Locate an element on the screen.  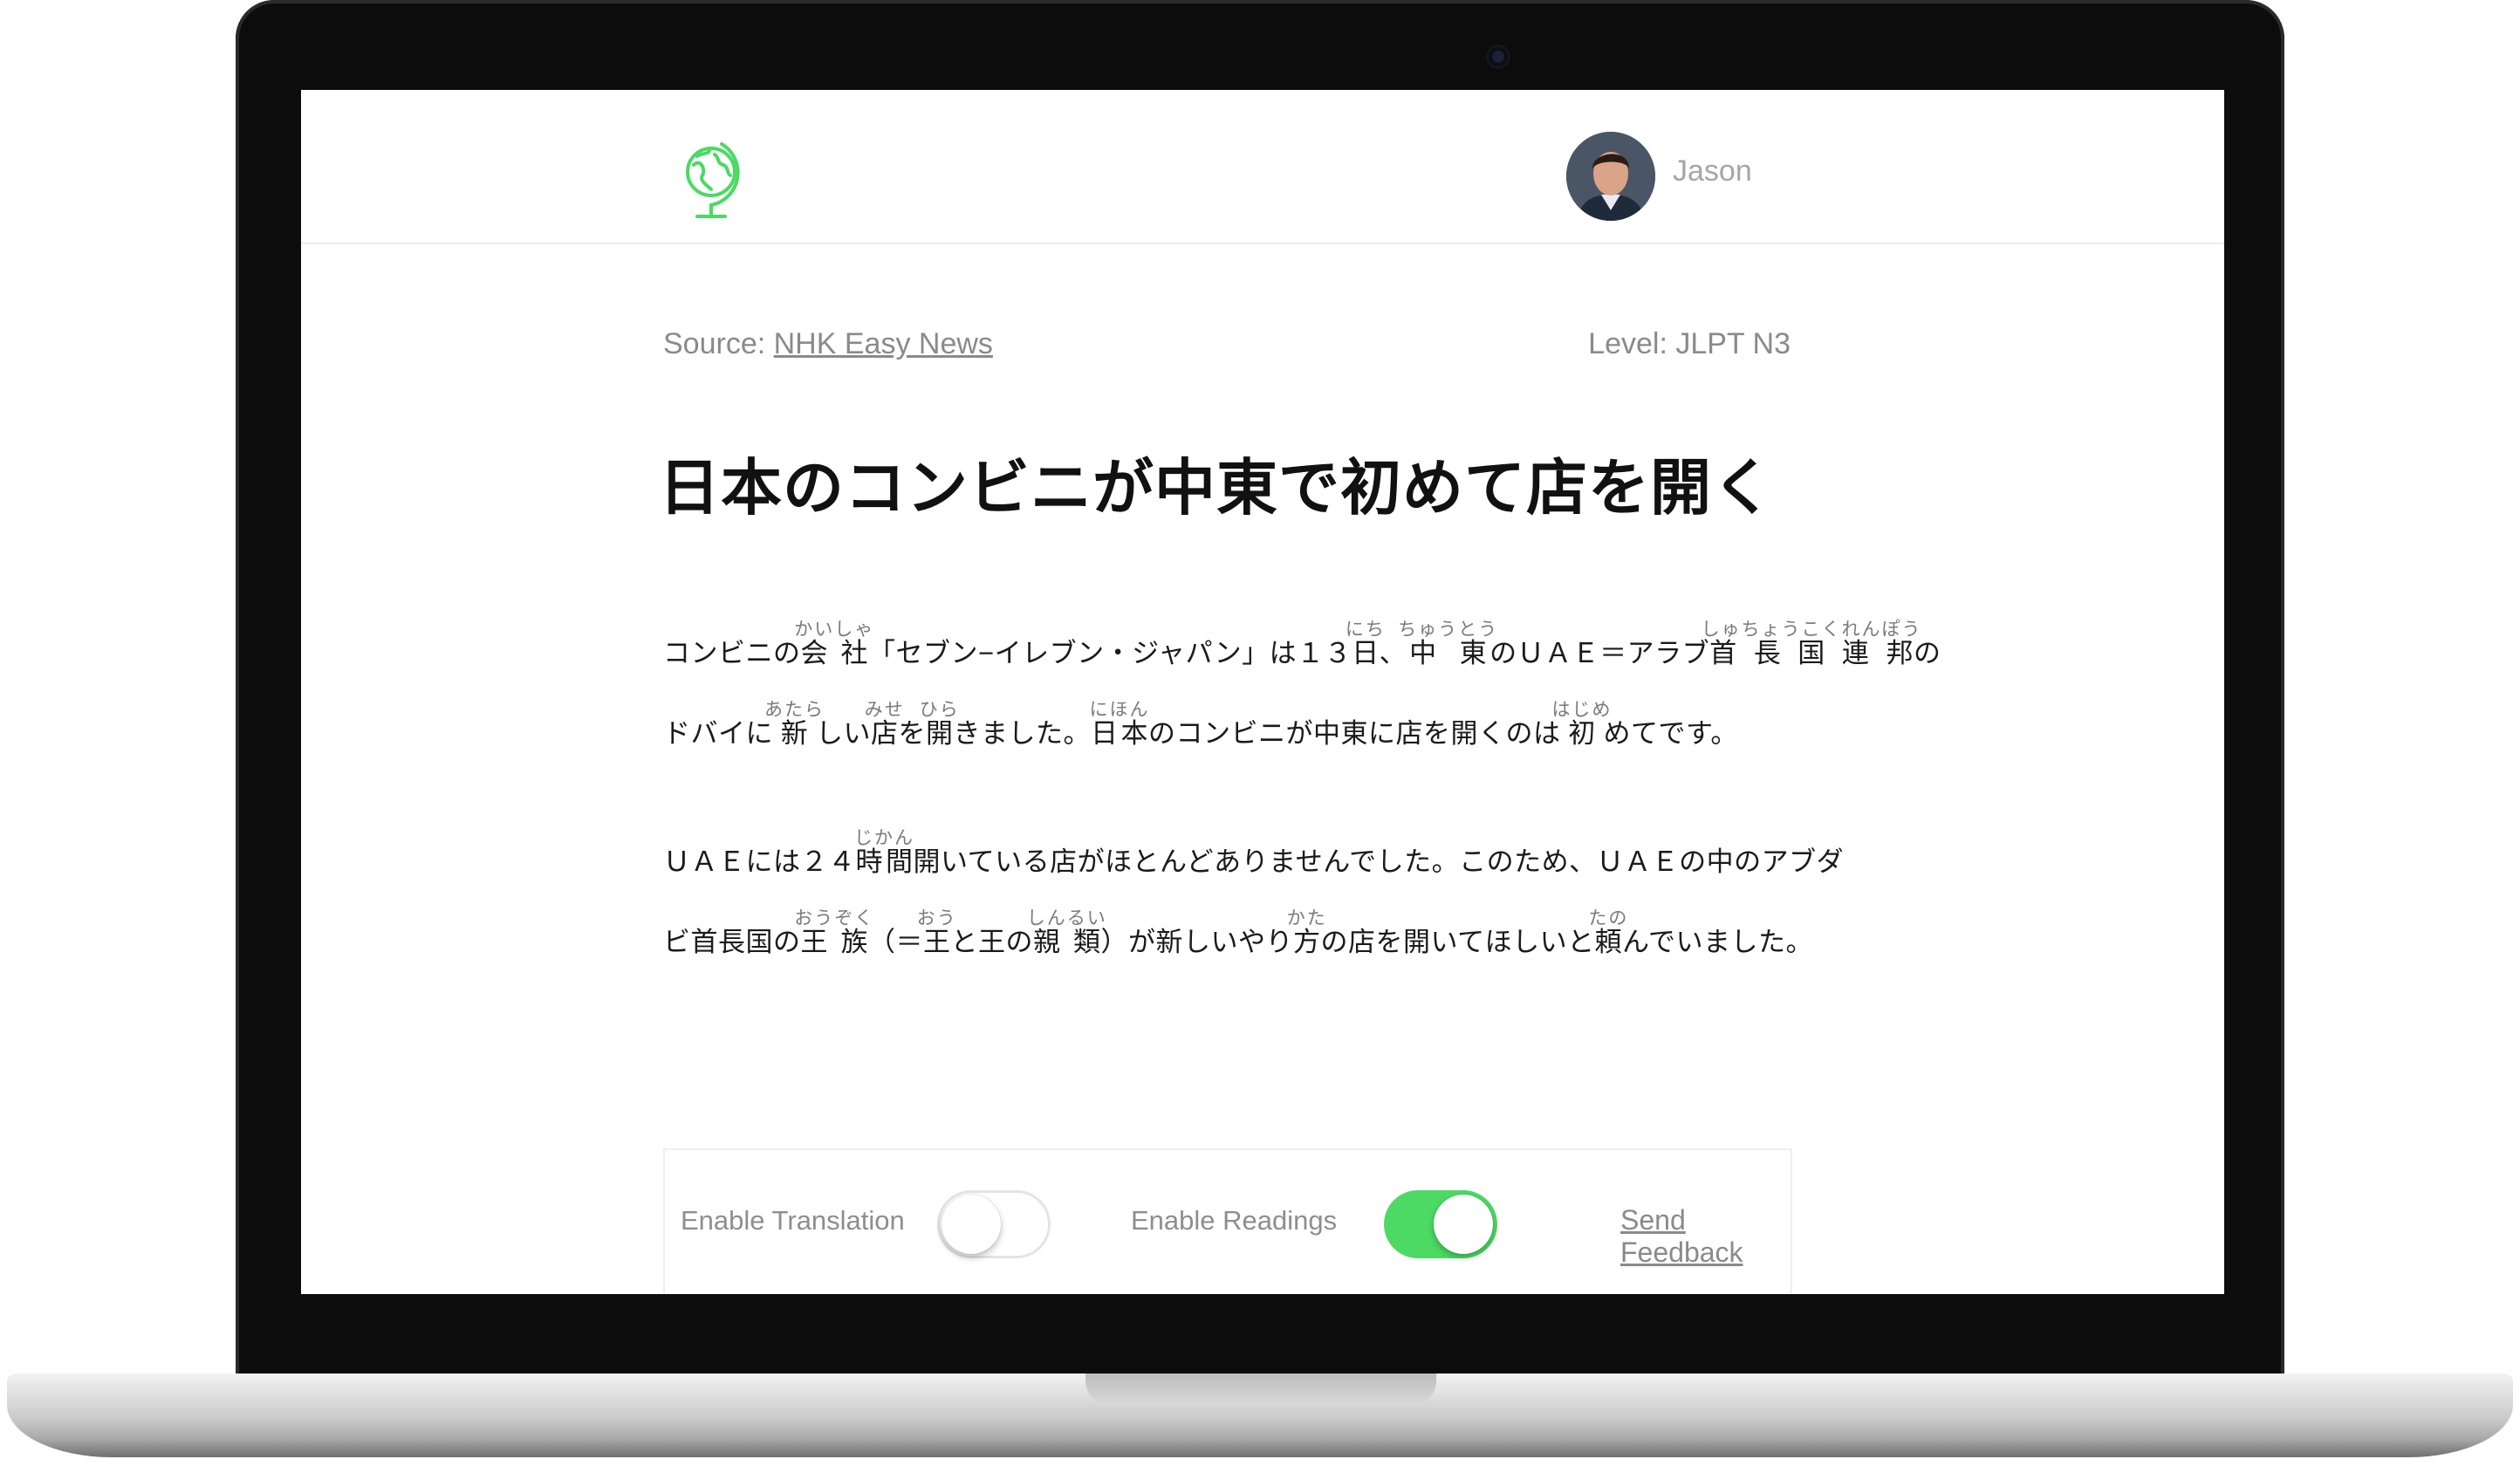
kanji-text: 会社 is located at coordinates (834, 653).